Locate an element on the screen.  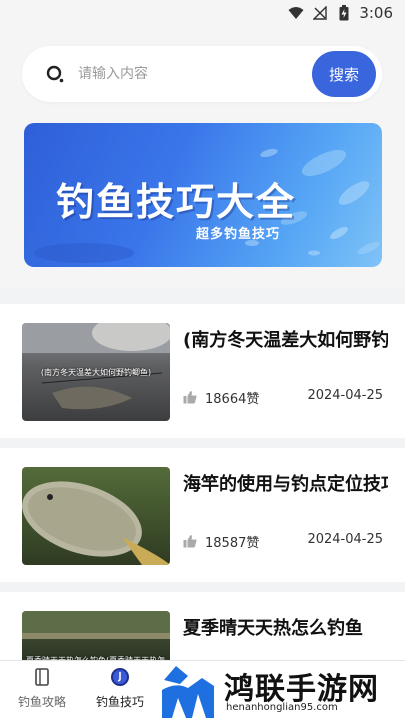
search-box: 搜索 is located at coordinates (202, 74).